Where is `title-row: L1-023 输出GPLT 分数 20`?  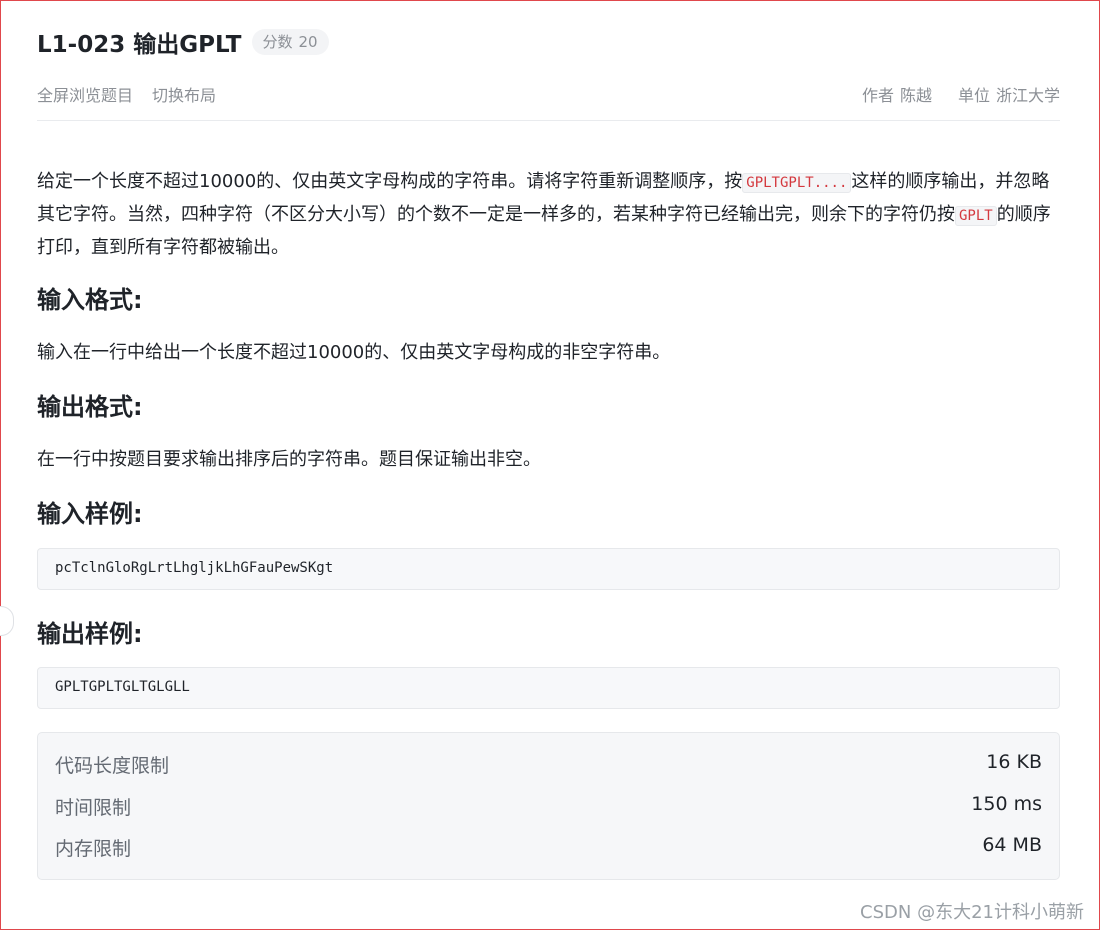 title-row: L1-023 输出GPLT 分数 20 is located at coordinates (183, 42).